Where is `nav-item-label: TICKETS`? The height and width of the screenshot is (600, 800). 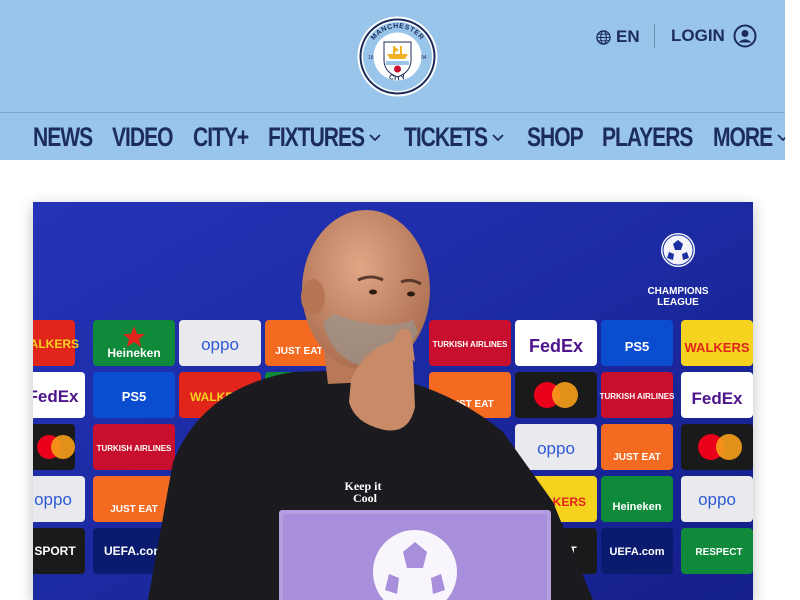 nav-item-label: TICKETS is located at coordinates (445, 136).